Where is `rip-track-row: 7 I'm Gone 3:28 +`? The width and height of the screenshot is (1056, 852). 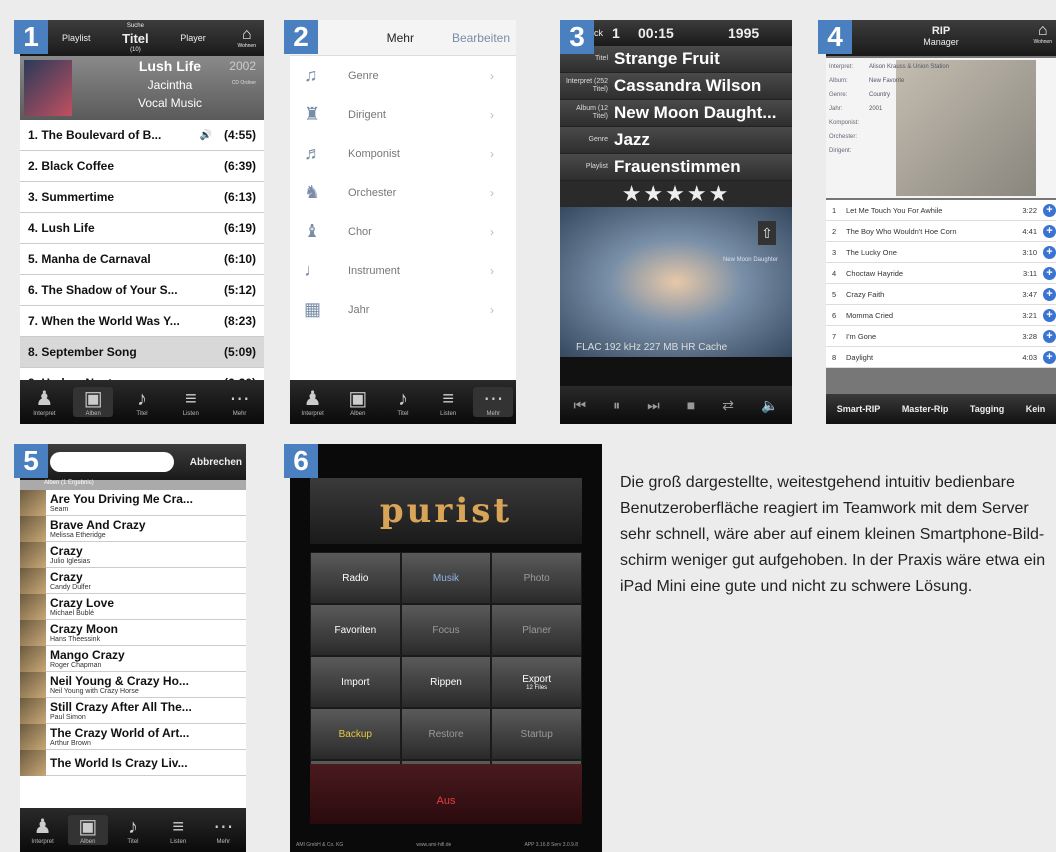 rip-track-row: 7 I'm Gone 3:28 + is located at coordinates (941, 336).